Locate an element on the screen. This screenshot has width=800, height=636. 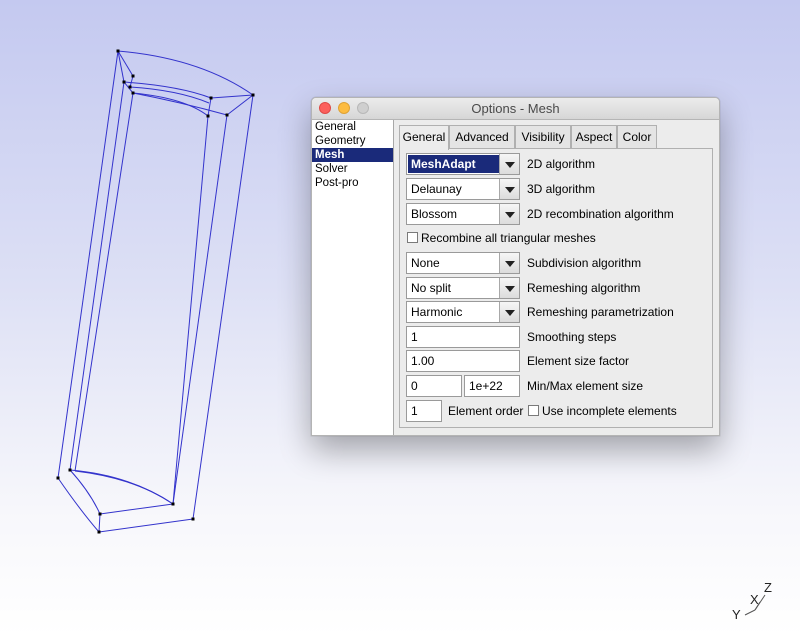
axis-x-label: X is located at coordinates (754, 599).